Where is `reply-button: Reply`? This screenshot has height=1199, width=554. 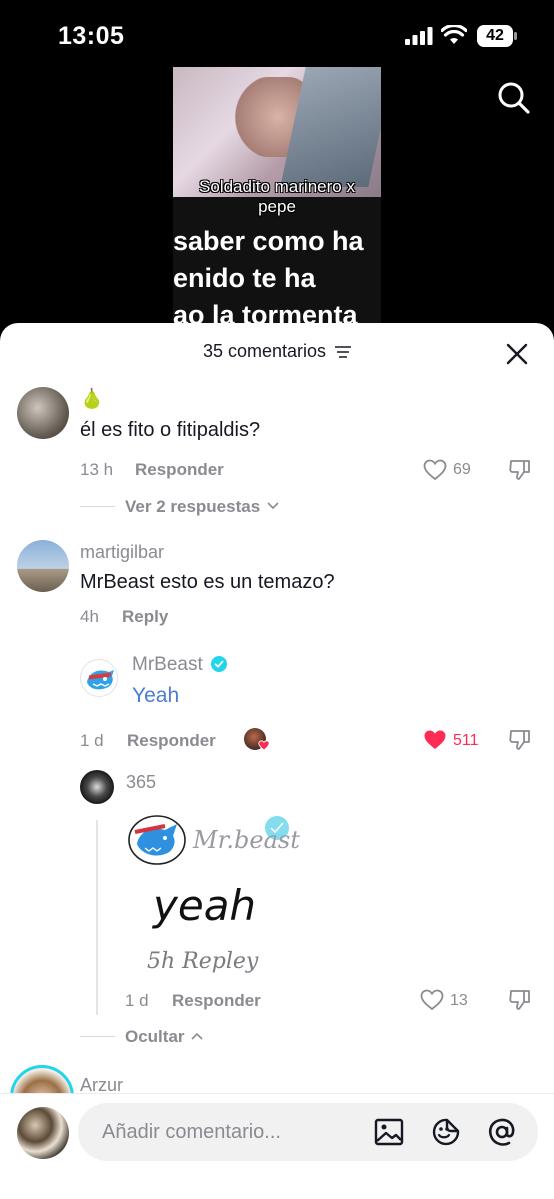 reply-button: Reply is located at coordinates (145, 617).